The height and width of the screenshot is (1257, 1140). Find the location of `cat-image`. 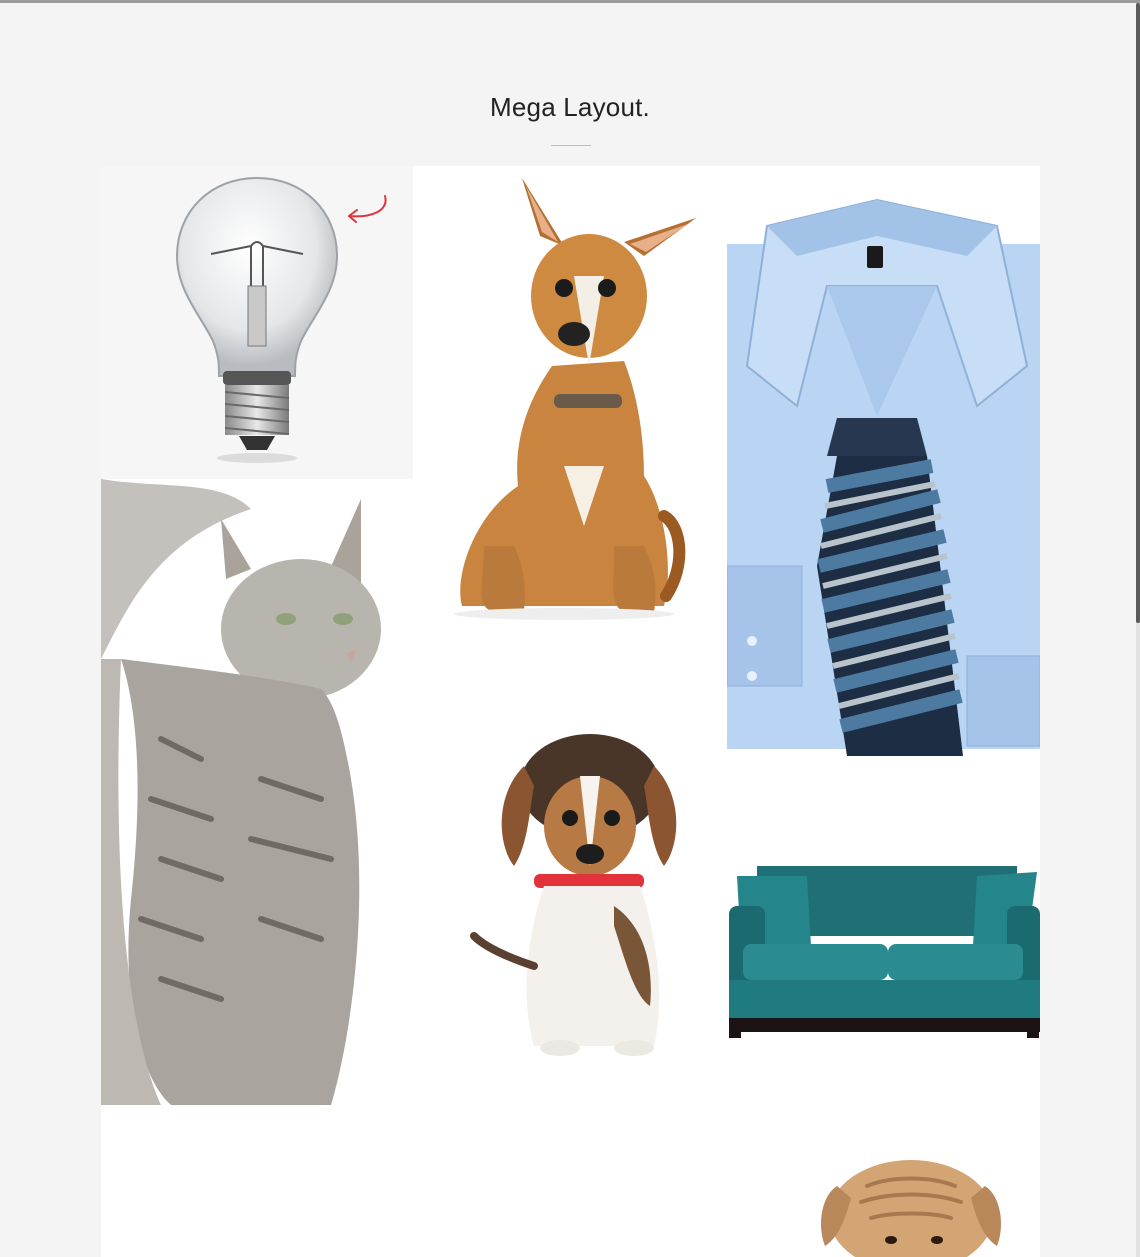

cat-image is located at coordinates (241, 792).